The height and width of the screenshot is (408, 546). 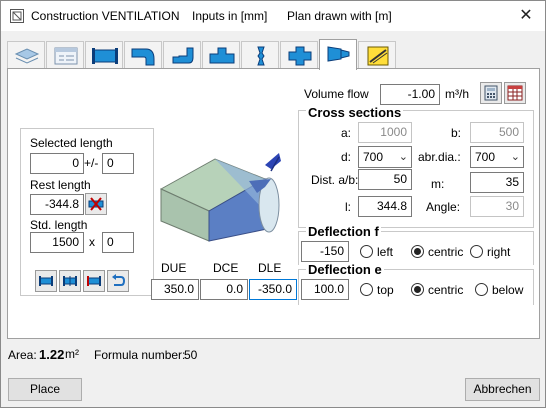 I want to click on undo-button, so click(x=118, y=281).